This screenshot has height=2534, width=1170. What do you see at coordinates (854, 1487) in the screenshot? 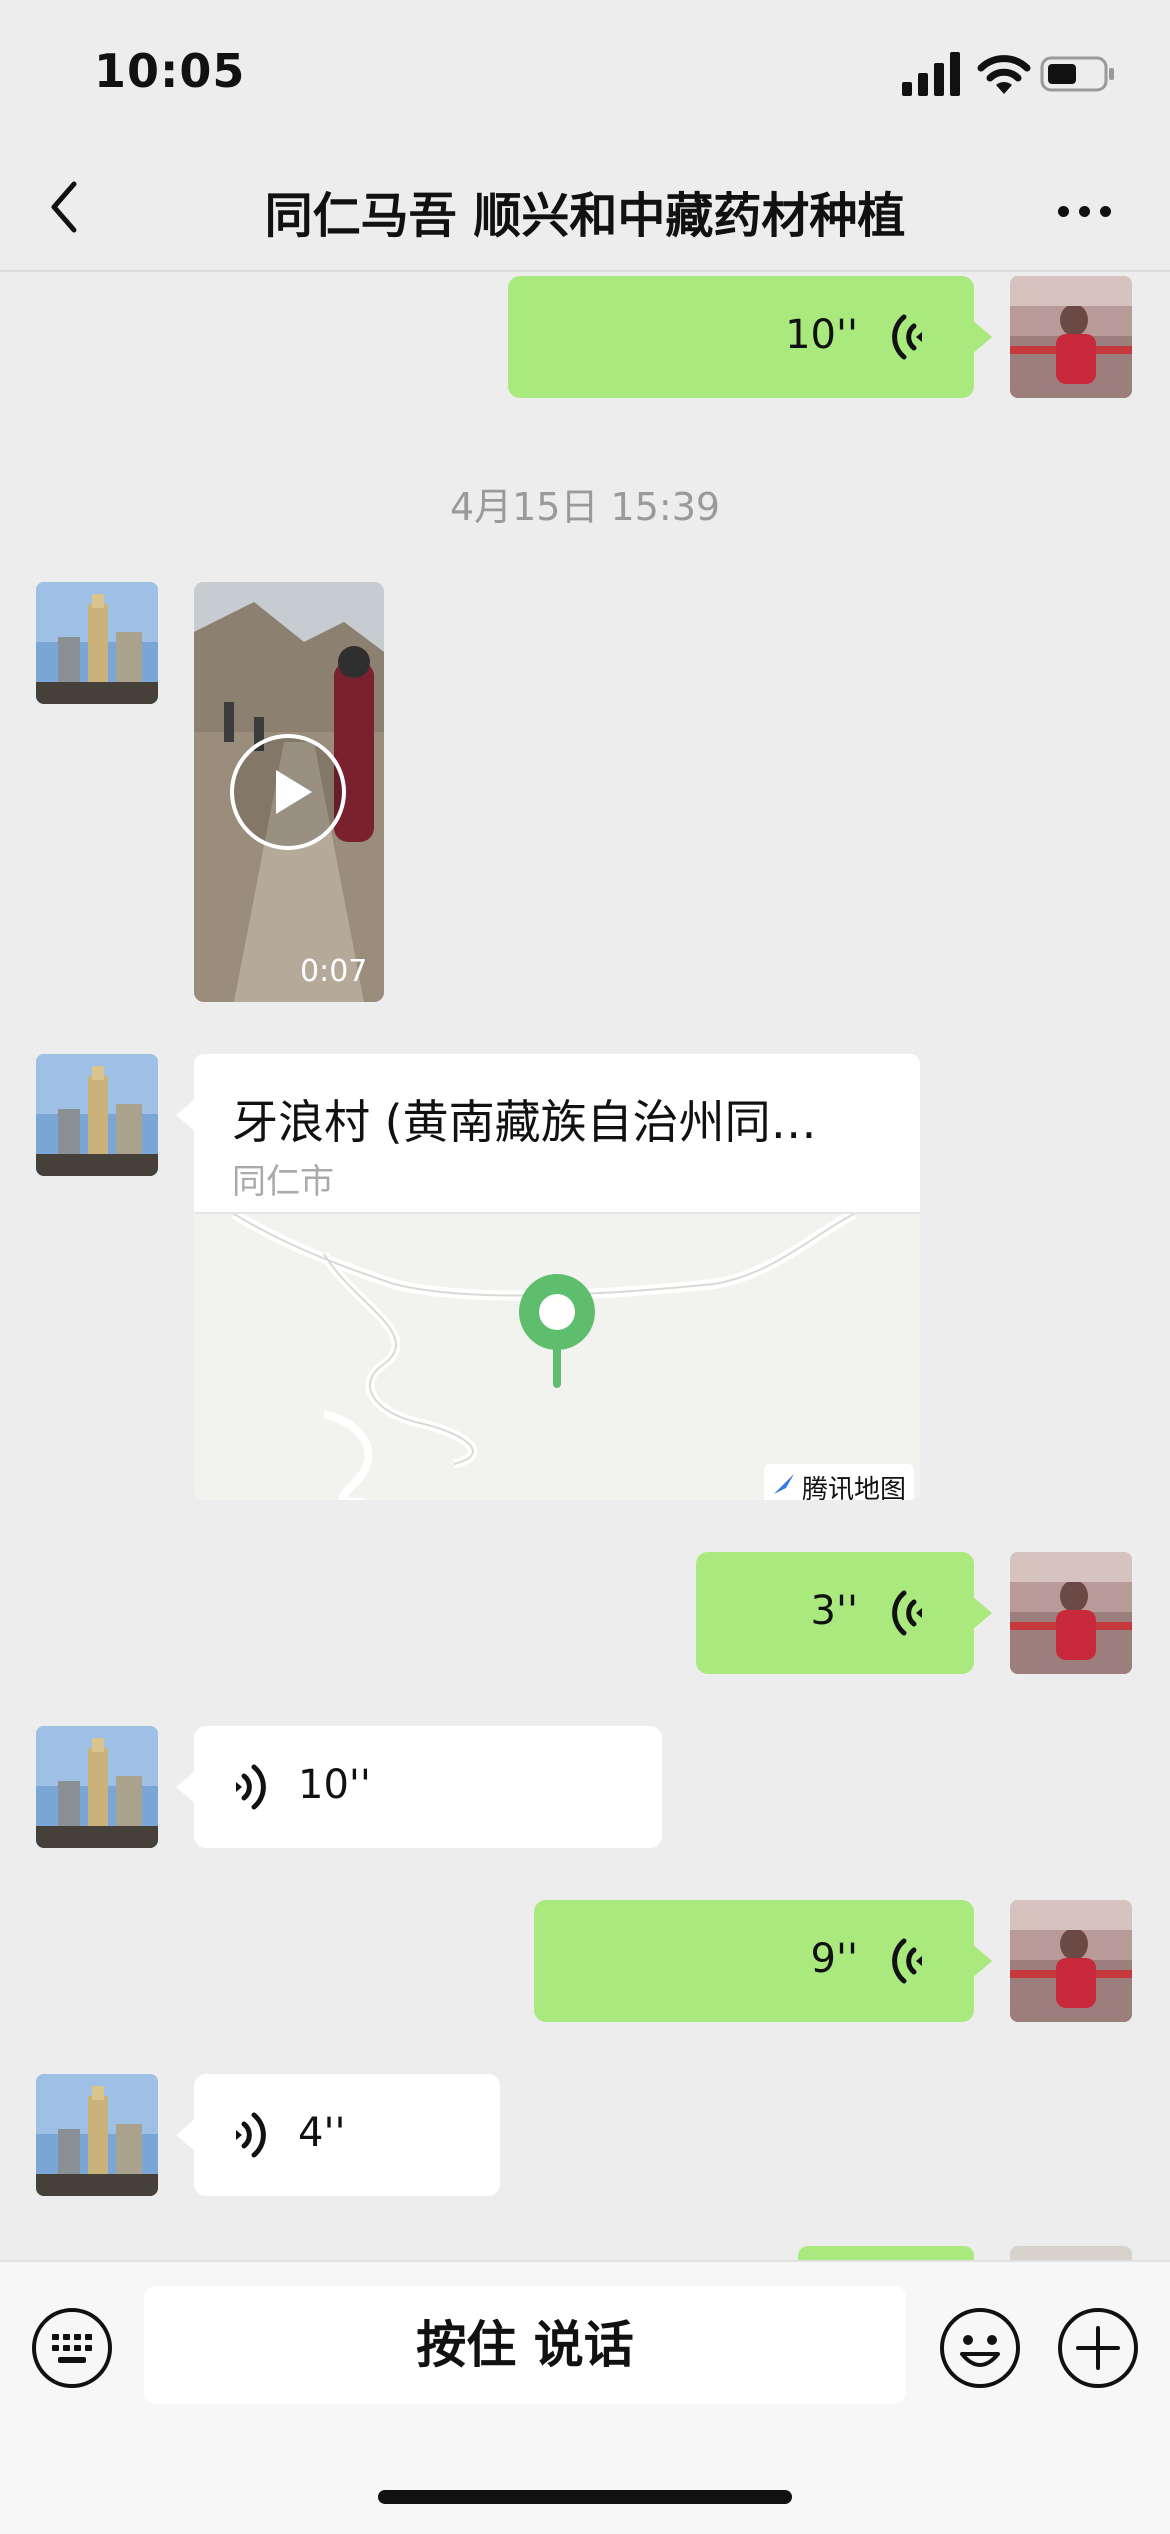
I see `map-brand-text: 腾讯地图` at bounding box center [854, 1487].